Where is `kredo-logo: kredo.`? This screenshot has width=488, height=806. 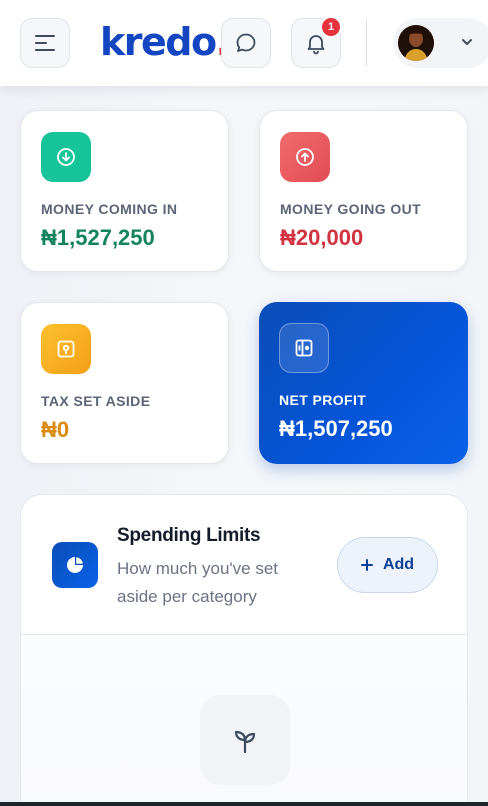 kredo-logo: kredo. is located at coordinates (165, 42).